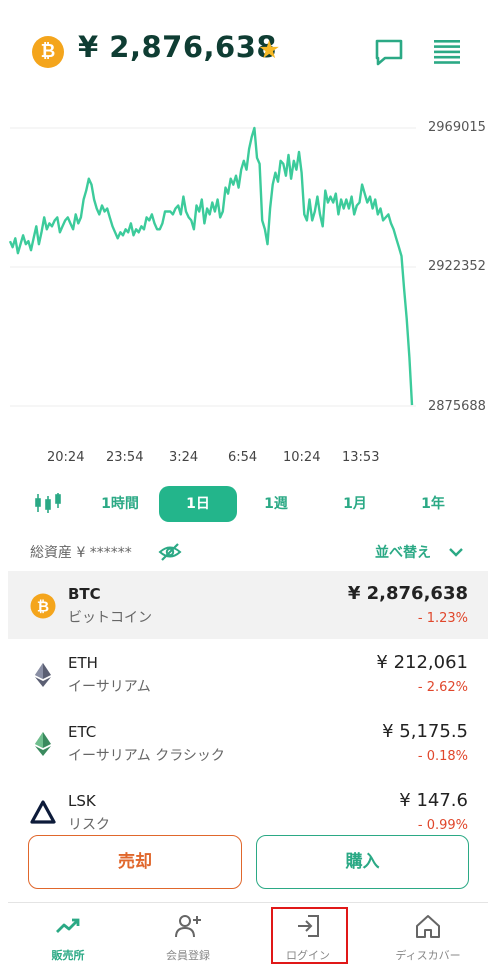 This screenshot has width=495, height=980. What do you see at coordinates (109, 687) in the screenshot?
I see `coin-name: イーサリアム` at bounding box center [109, 687].